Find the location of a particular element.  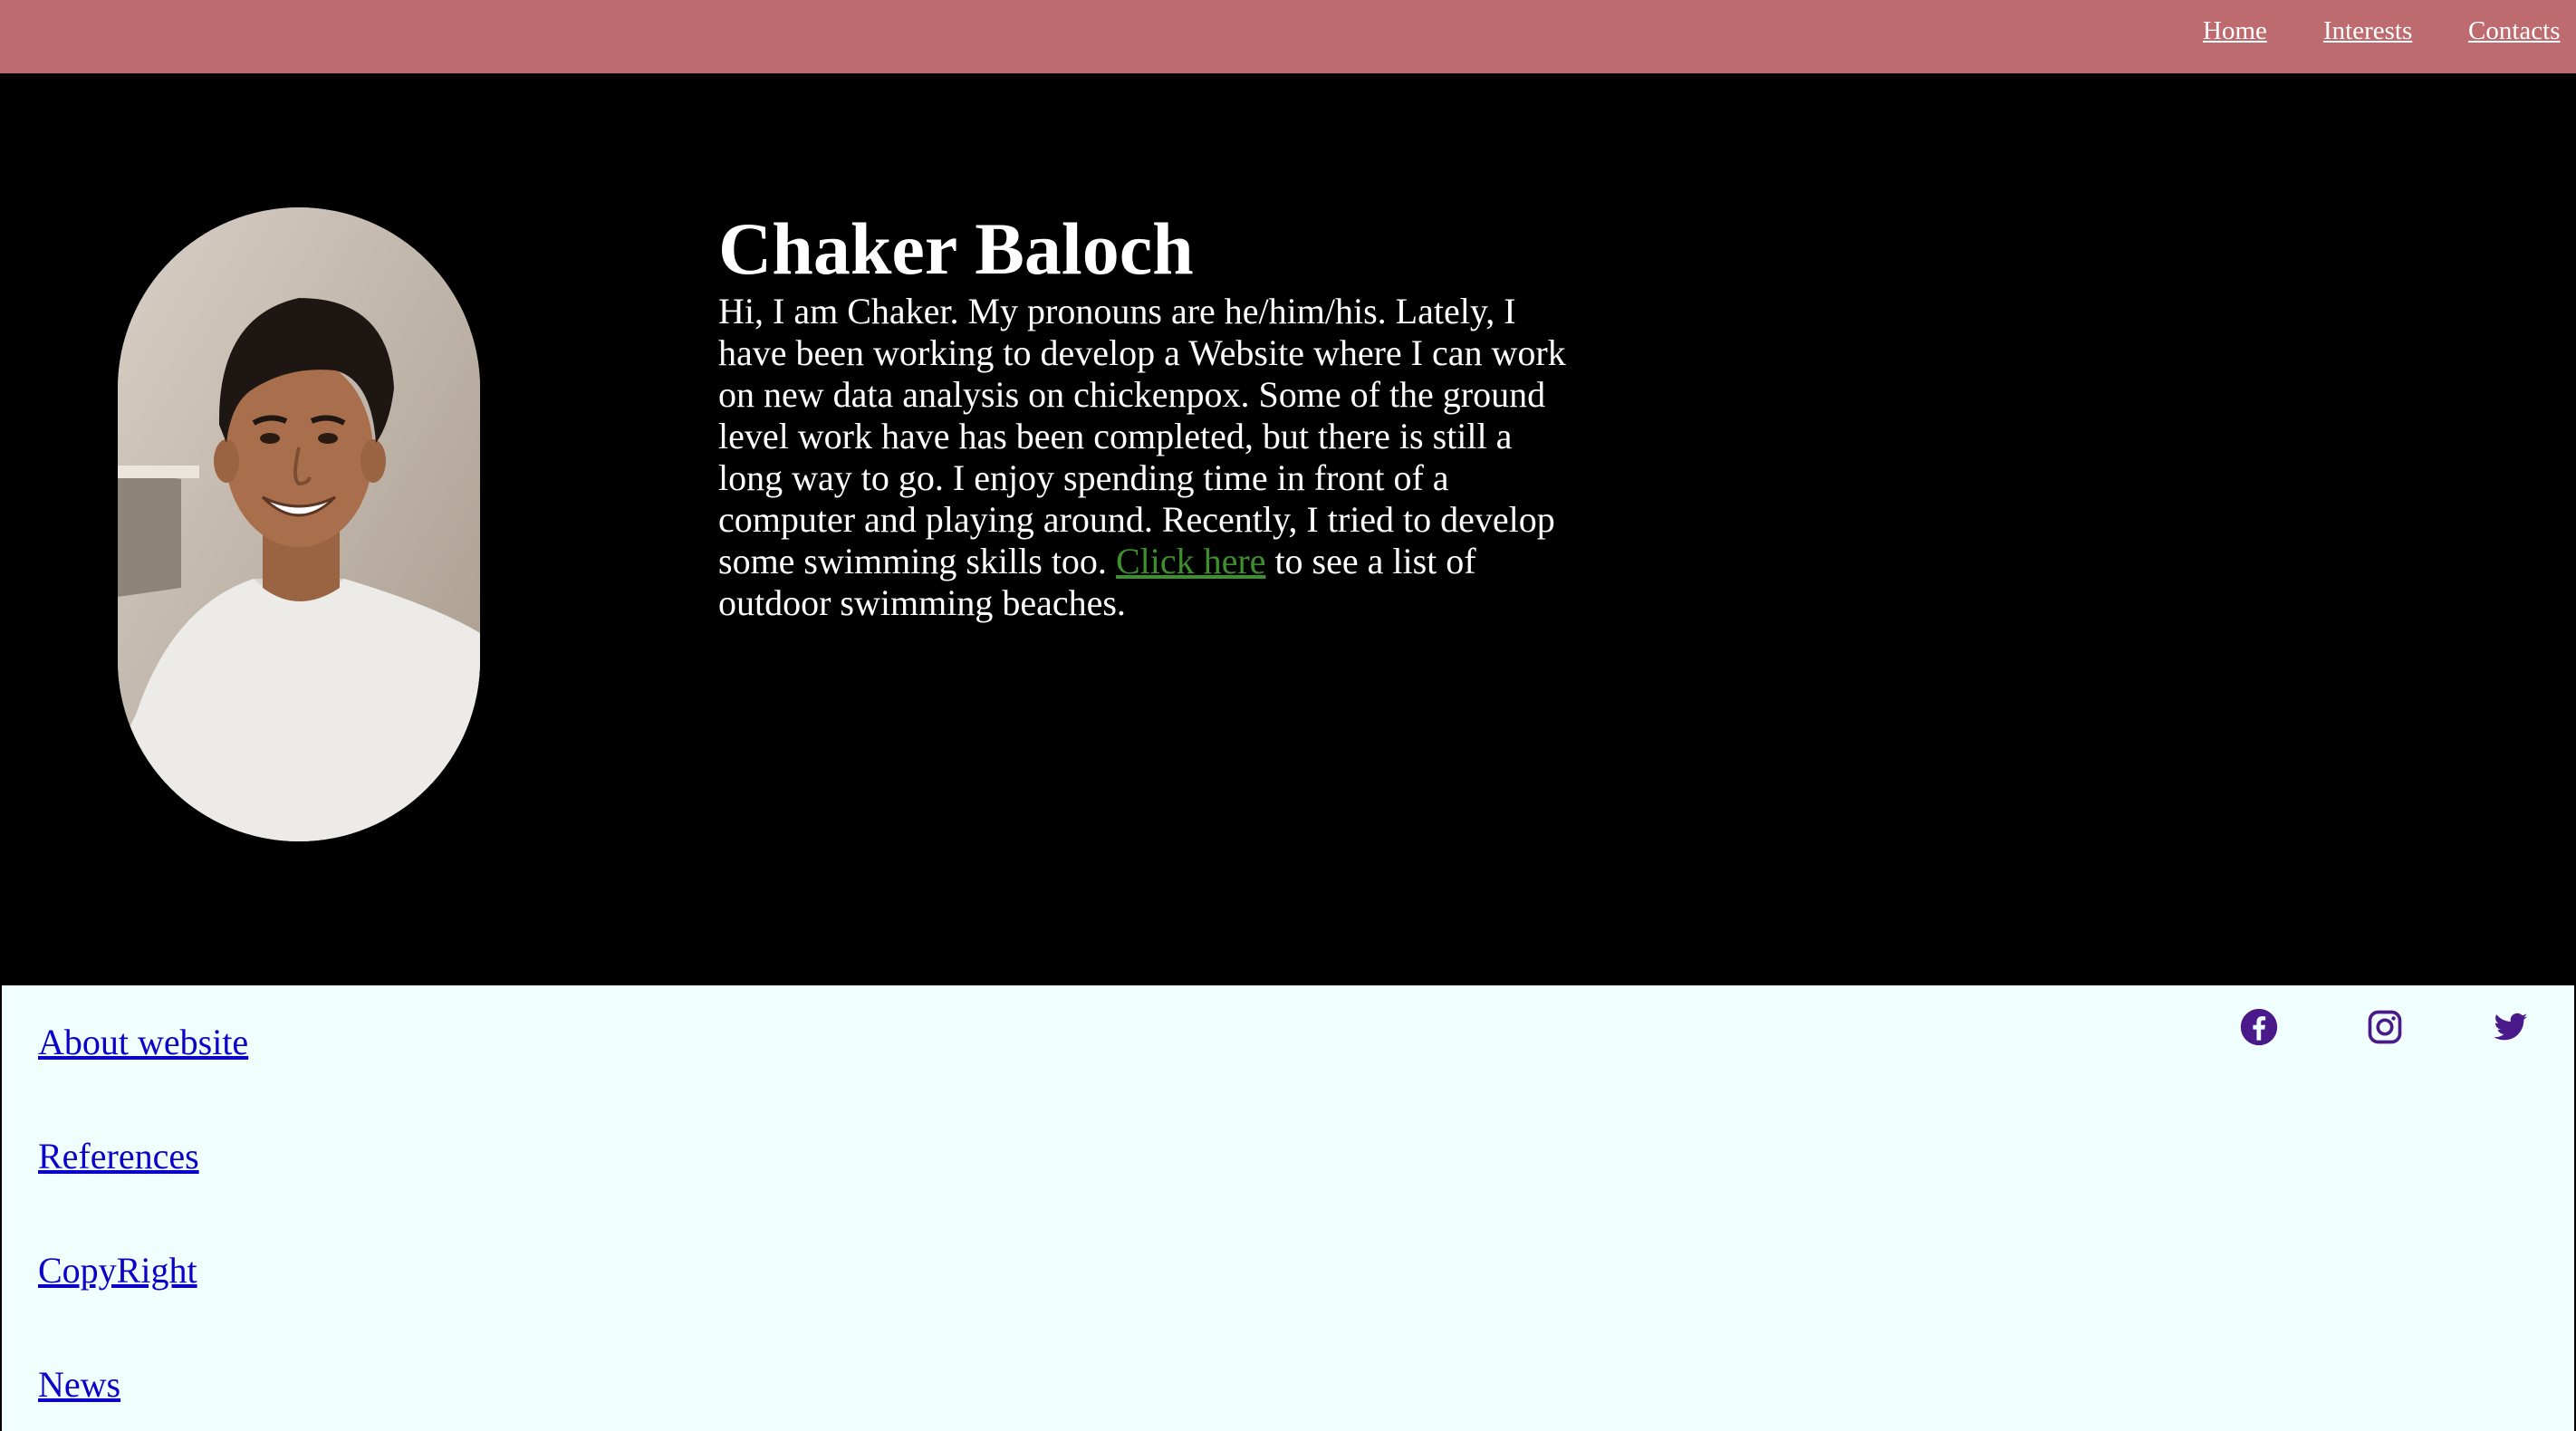

nav-interests-link: Interests is located at coordinates (2367, 31).